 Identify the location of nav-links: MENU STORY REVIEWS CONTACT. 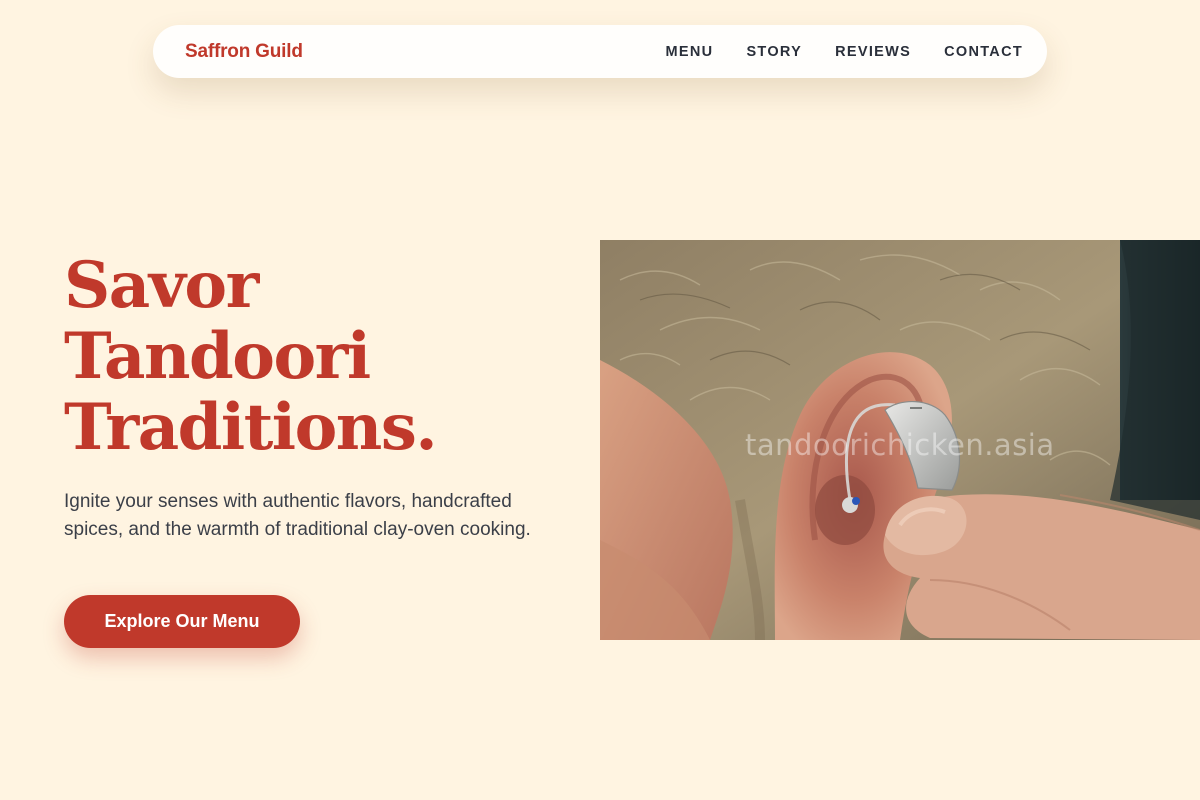
(844, 52).